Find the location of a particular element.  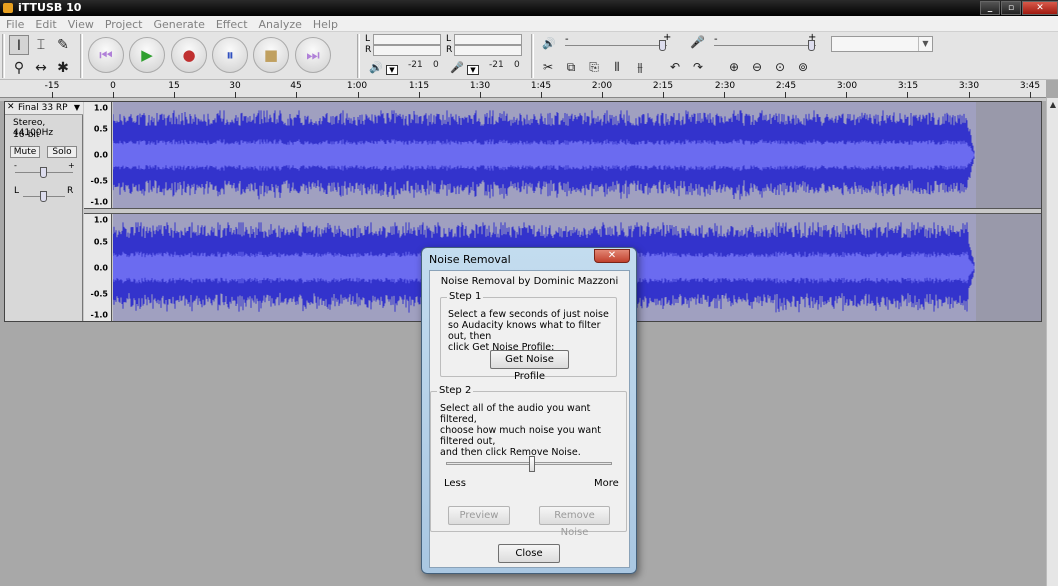

track-bitdepth: 16-bit is located at coordinates (26, 135).